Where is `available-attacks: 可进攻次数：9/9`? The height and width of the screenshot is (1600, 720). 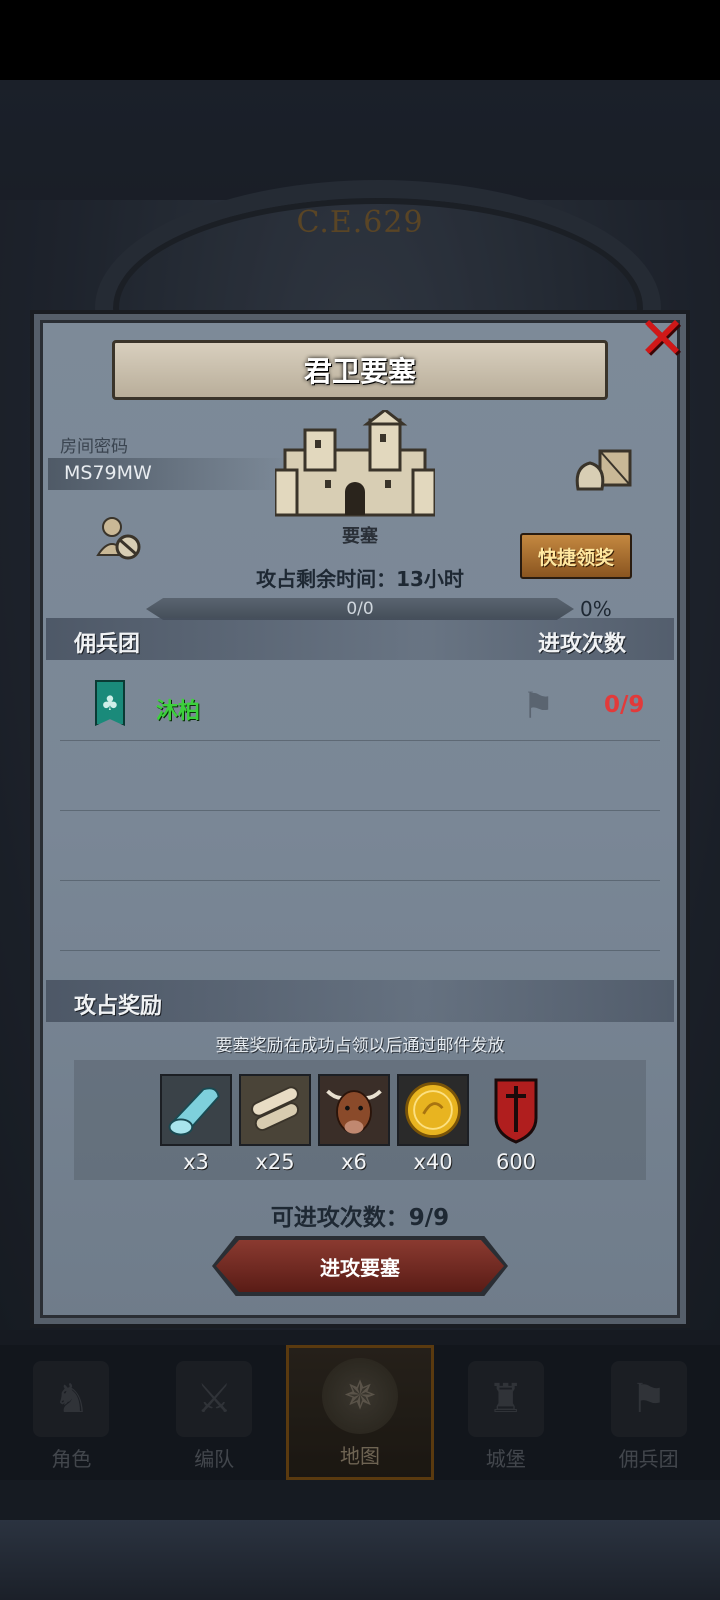 available-attacks: 可进攻次数：9/9 is located at coordinates (360, 1215).